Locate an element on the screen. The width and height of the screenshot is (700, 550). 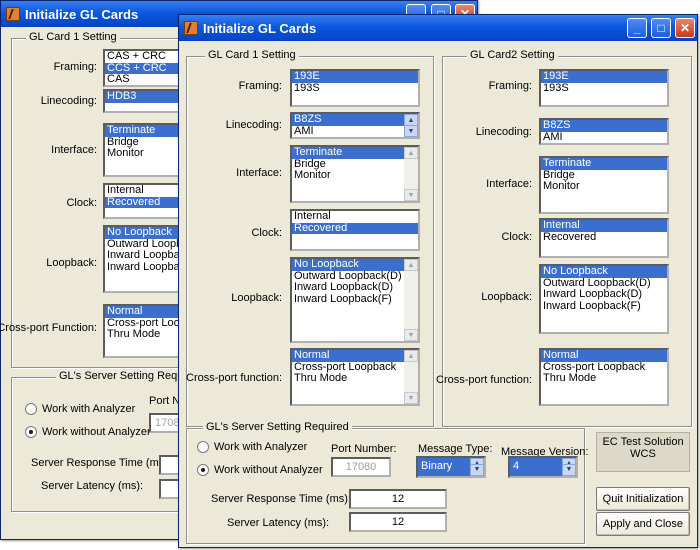
card1-loopback-label: Loopback: is located at coordinates (256, 298).